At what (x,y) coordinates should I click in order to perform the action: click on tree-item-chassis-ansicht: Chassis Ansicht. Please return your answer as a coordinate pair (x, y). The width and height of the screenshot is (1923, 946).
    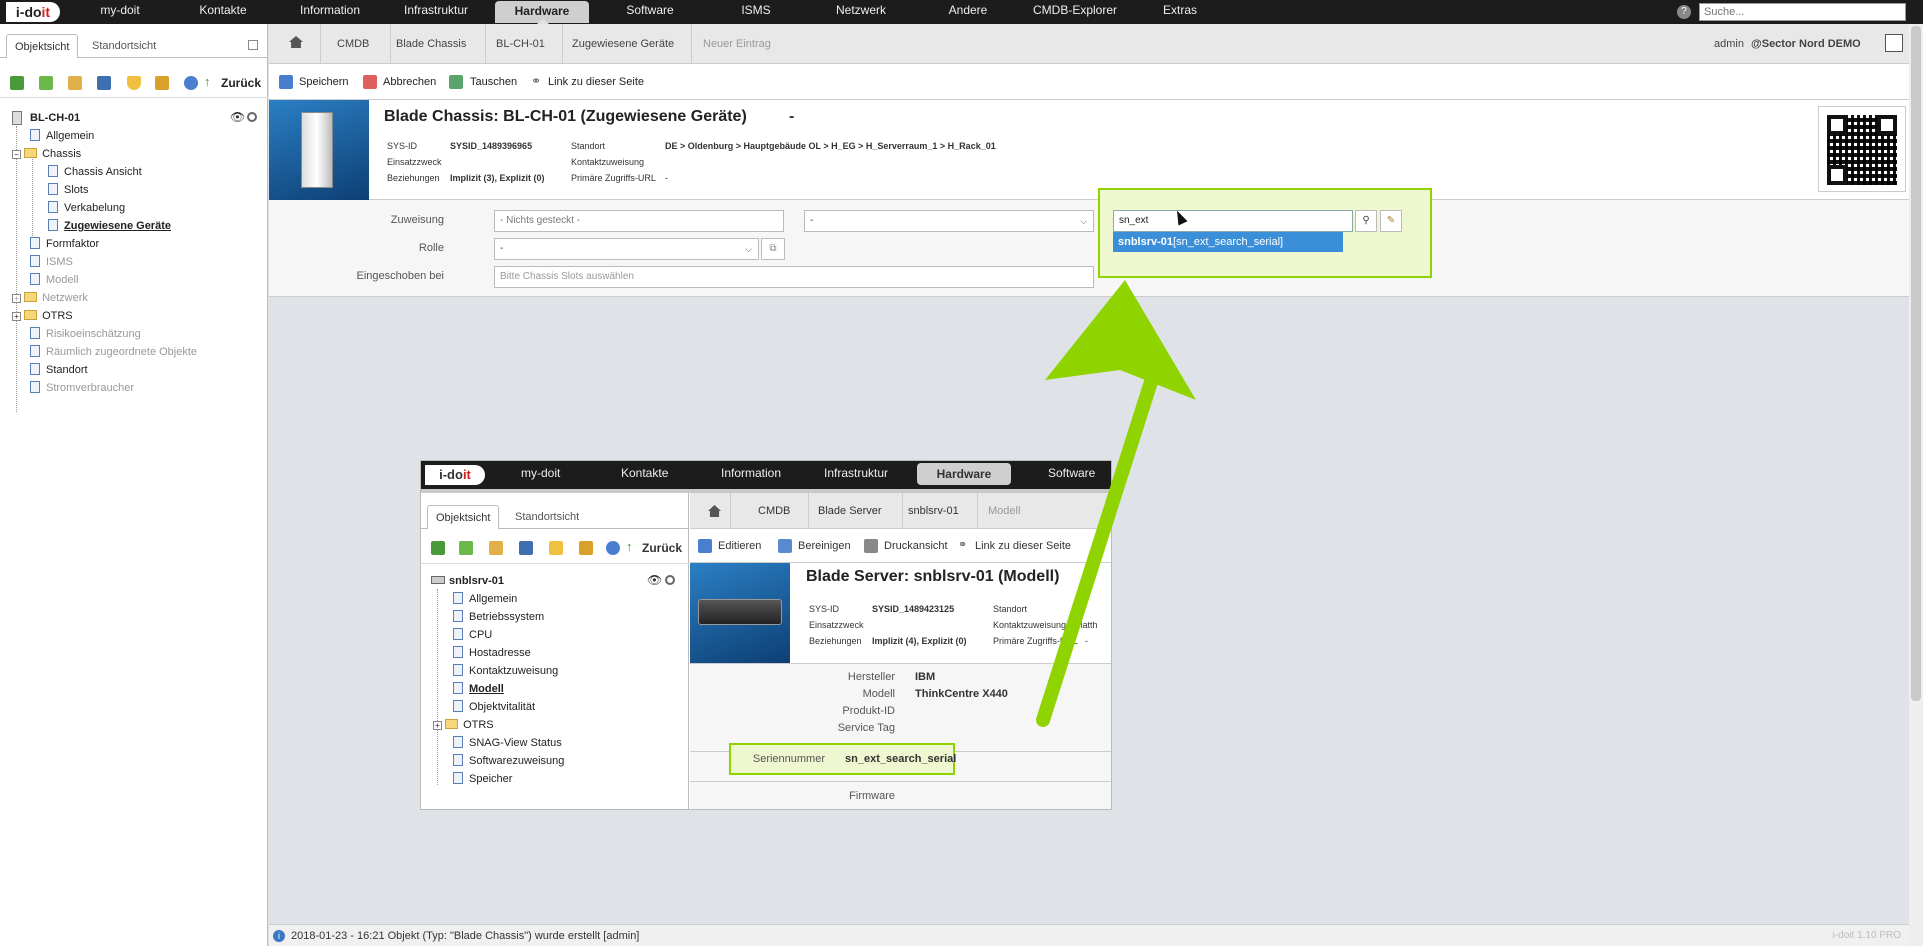
    Looking at the image, I should click on (95, 172).